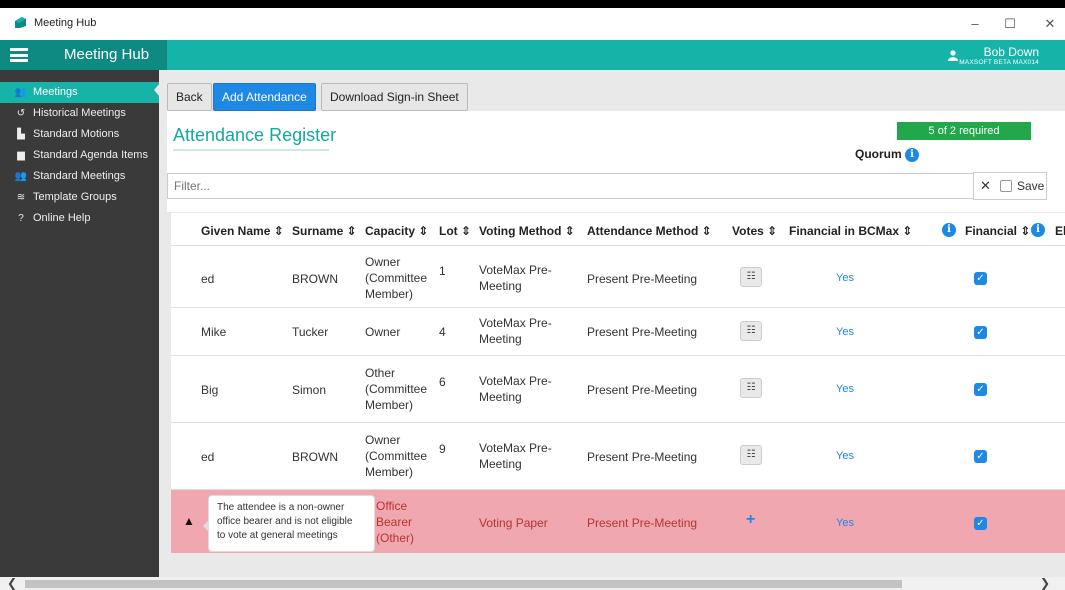 The width and height of the screenshot is (1065, 590). I want to click on warning-icon: ▲, so click(189, 521).